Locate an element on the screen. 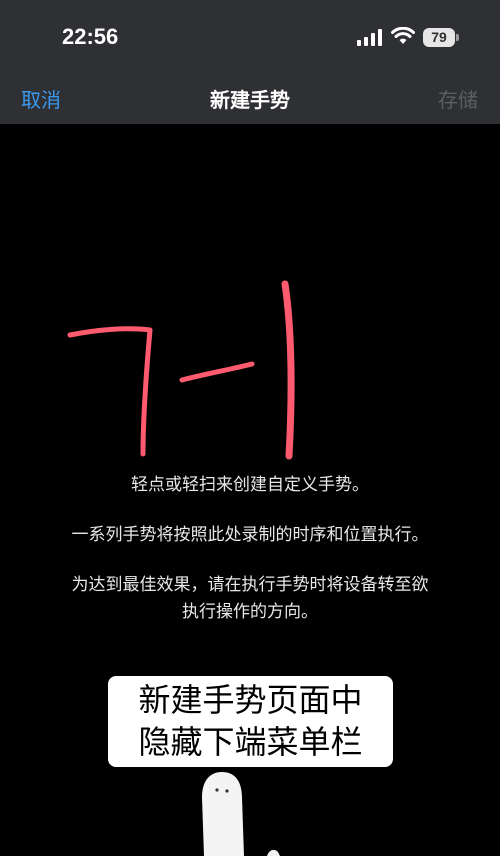 The height and width of the screenshot is (856, 500). instruction-orientation-1: 为达到最佳效果，请在执行手势时将设备转至欲 is located at coordinates (250, 585).